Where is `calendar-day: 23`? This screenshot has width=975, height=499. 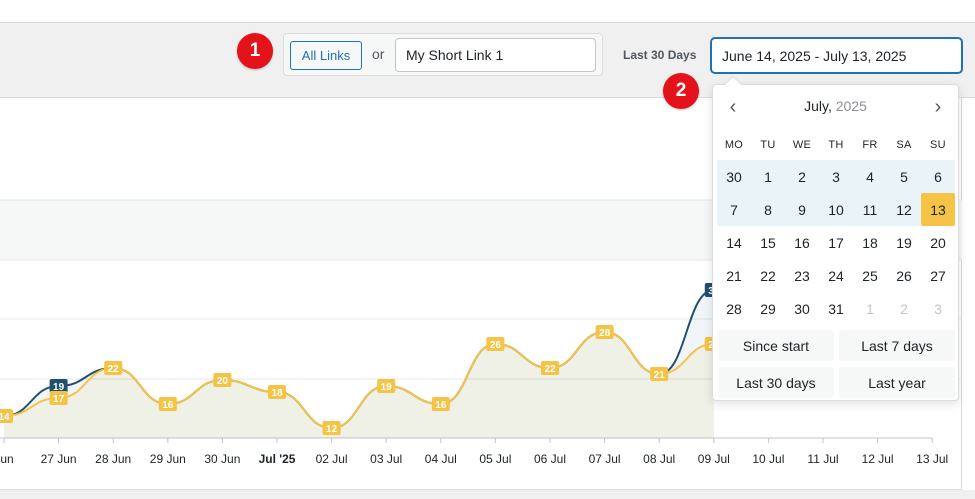 calendar-day: 23 is located at coordinates (802, 275).